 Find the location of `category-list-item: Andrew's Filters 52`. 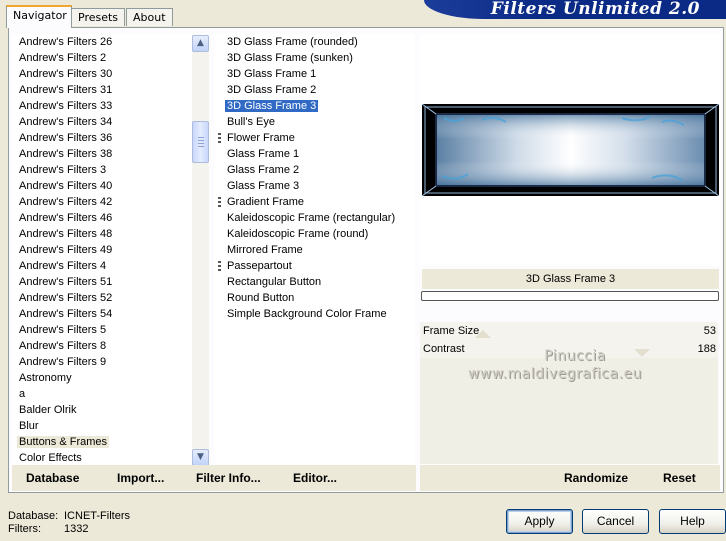

category-list-item: Andrew's Filters 52 is located at coordinates (65, 298).